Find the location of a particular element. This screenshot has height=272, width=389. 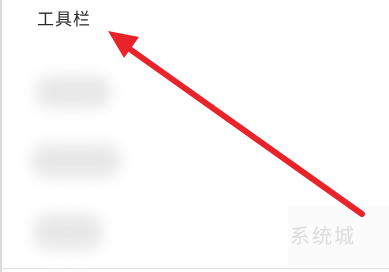

panel-bottom-border is located at coordinates (194, 268).